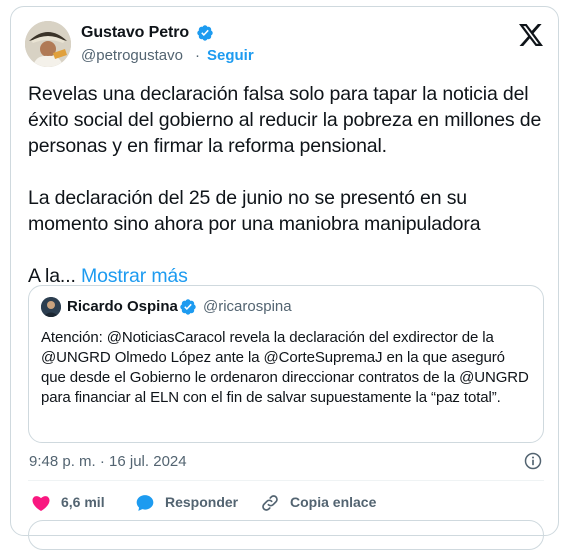 The height and width of the screenshot is (550, 579). What do you see at coordinates (247, 306) in the screenshot?
I see `quote-author-handle: @ricarospina` at bounding box center [247, 306].